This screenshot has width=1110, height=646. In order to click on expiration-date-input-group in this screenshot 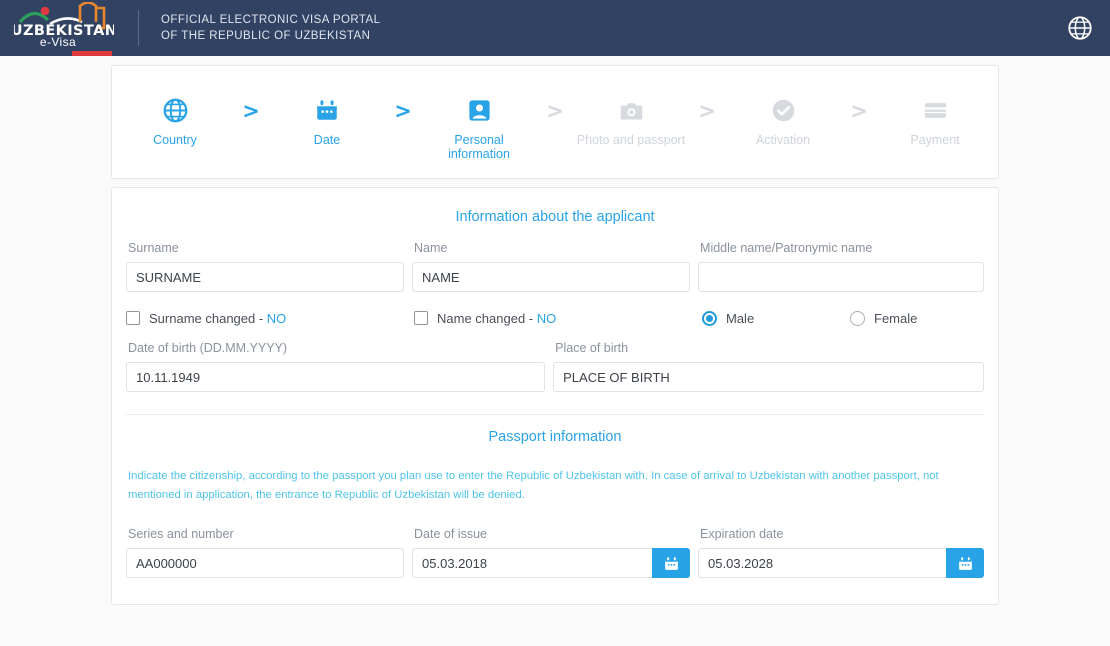, I will do `click(841, 563)`.